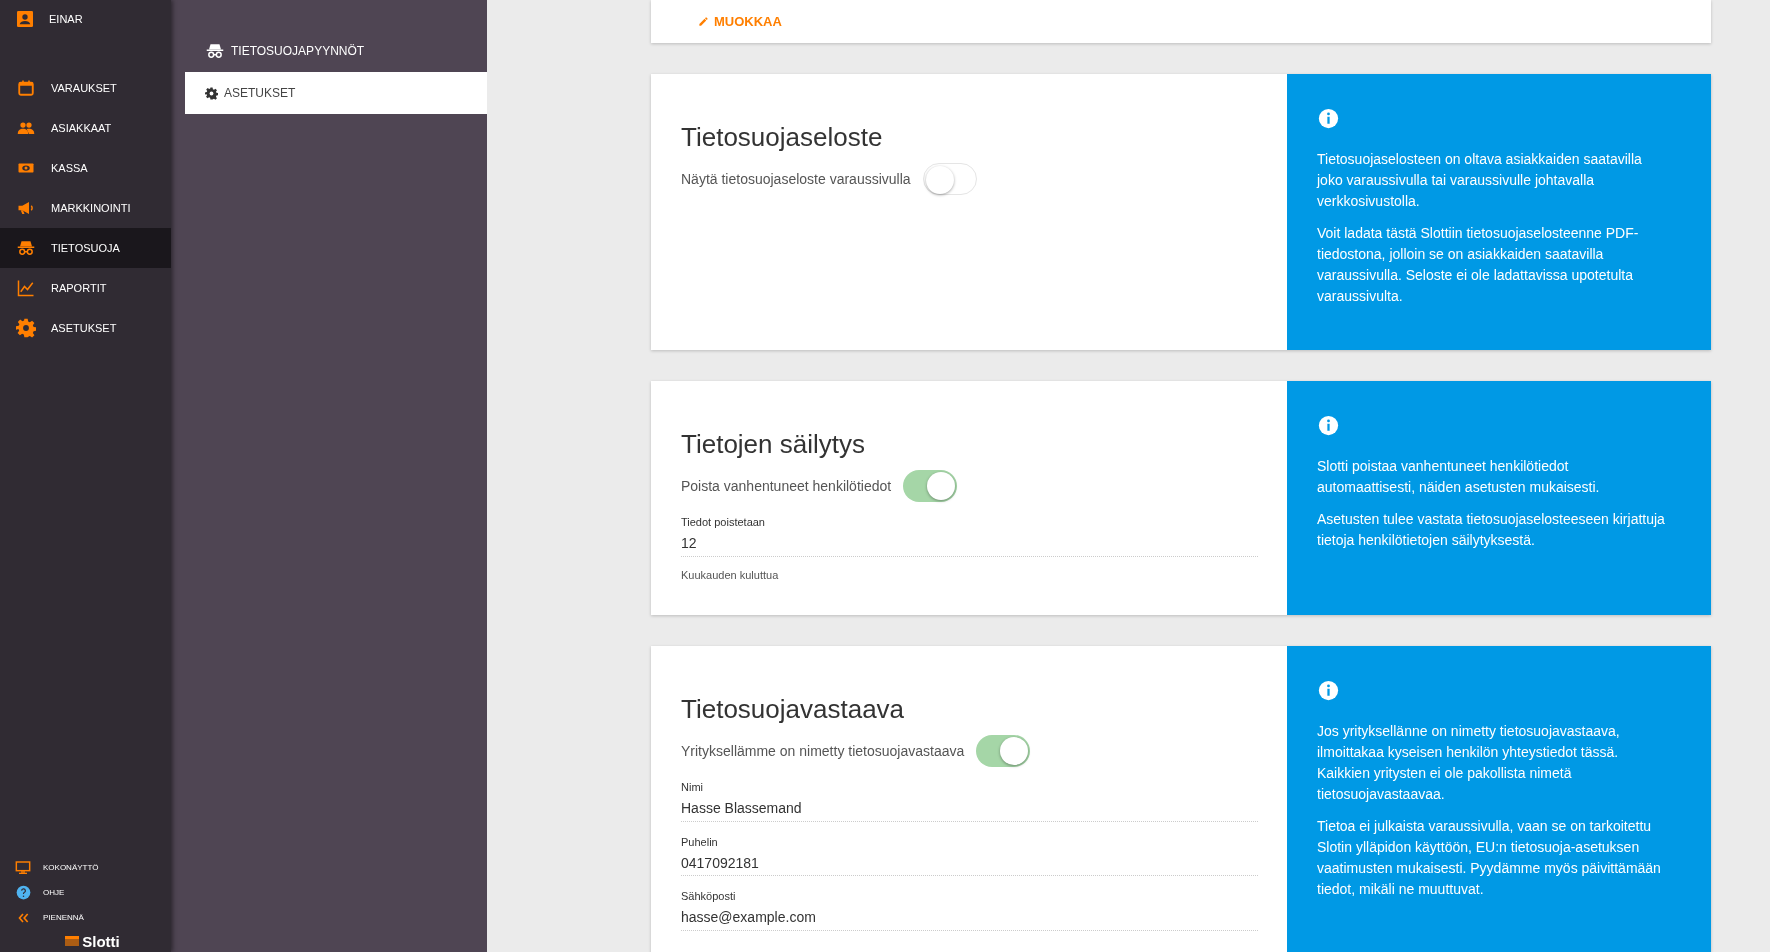 The image size is (1770, 952). Describe the element at coordinates (1478, 265) in the screenshot. I see `info-text: Voit ladata tästä Slottiin tietosuojaselosteenne PDF-tiedostona, jolloin se on asiakkaiden saatavilla varaussivulla. Seloste ei ole ladattavissa upotetulta varaussivulta.` at that location.